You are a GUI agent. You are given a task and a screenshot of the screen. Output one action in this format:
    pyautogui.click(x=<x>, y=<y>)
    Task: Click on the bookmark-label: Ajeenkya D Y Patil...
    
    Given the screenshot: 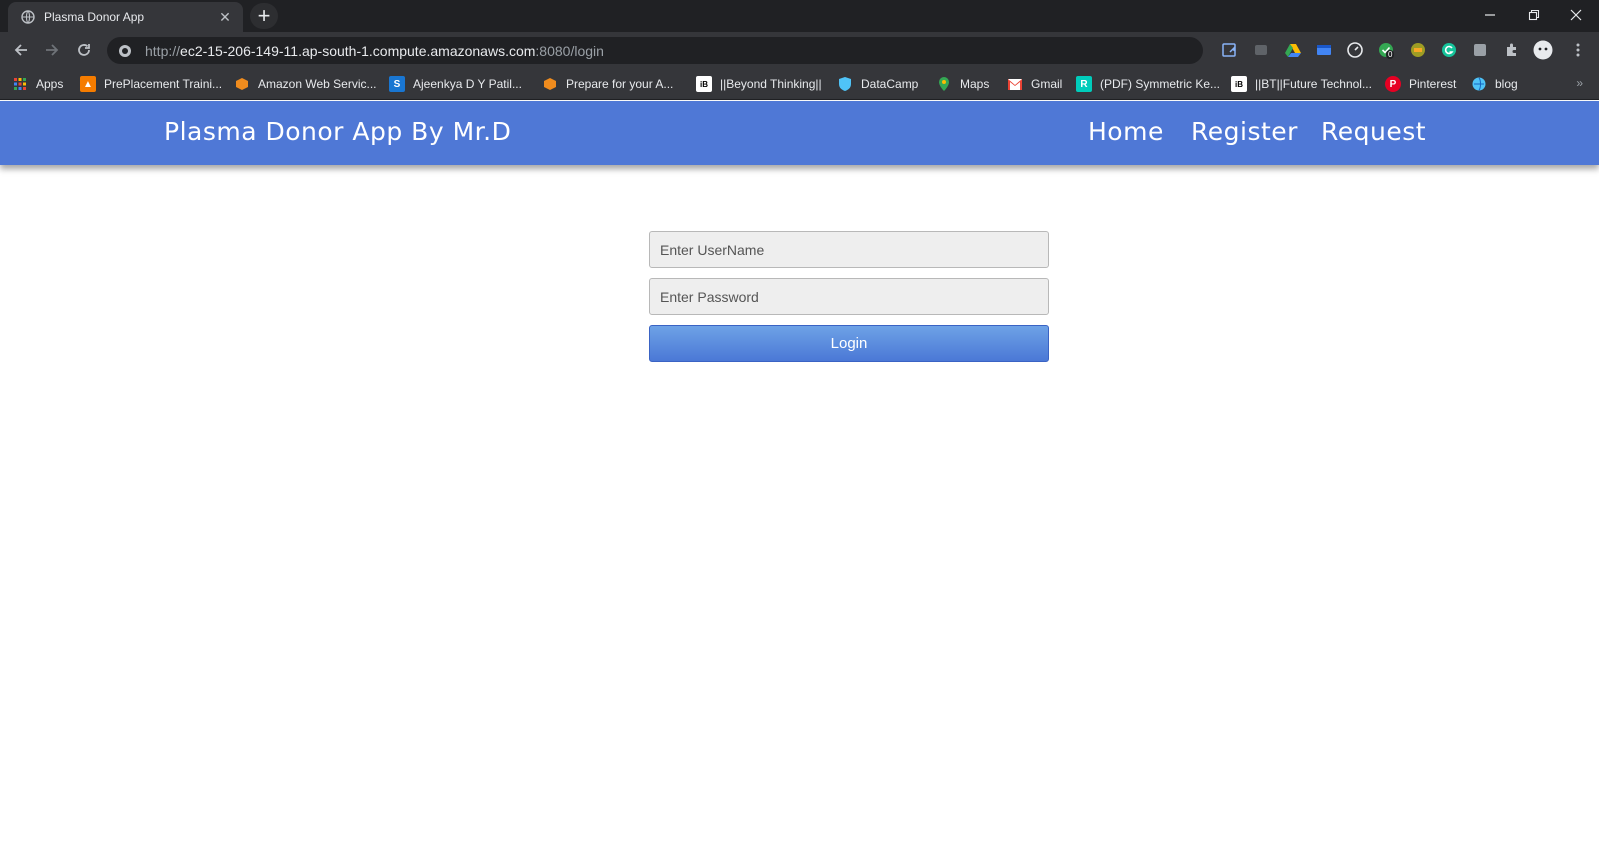 What is the action you would take?
    pyautogui.click(x=467, y=84)
    